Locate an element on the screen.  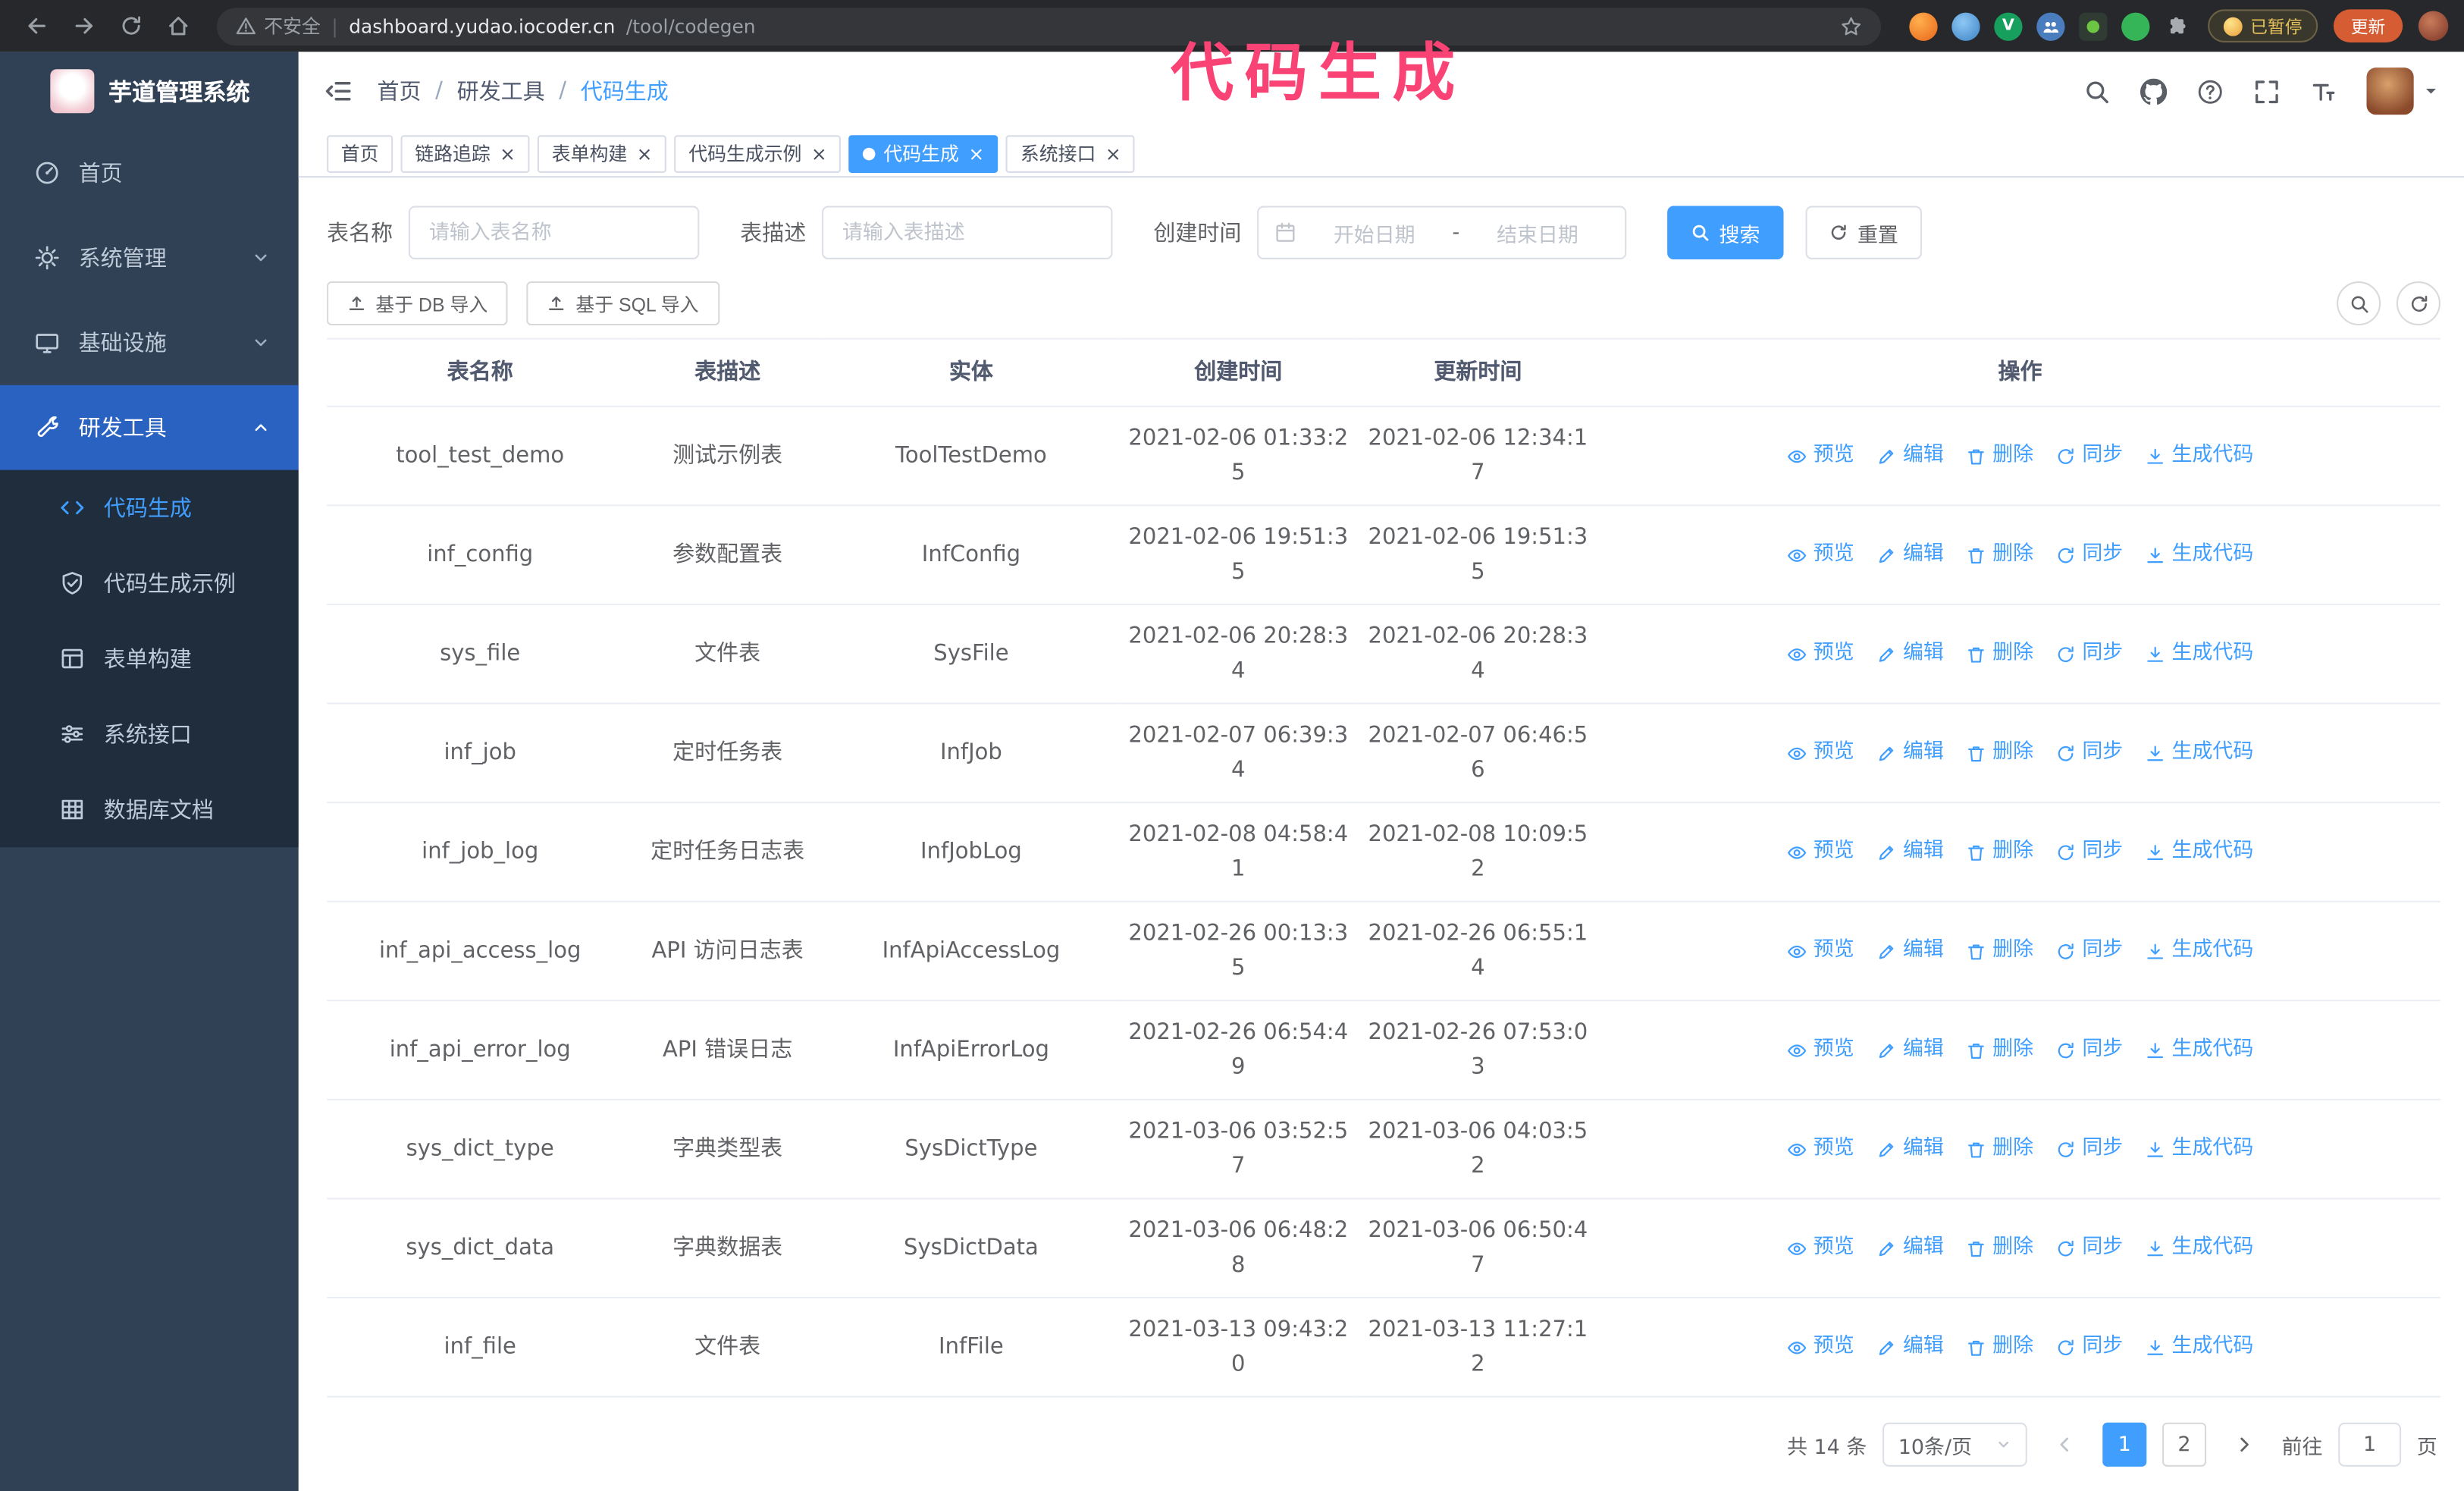
extension-icon-leaf is located at coordinates (2136, 25).